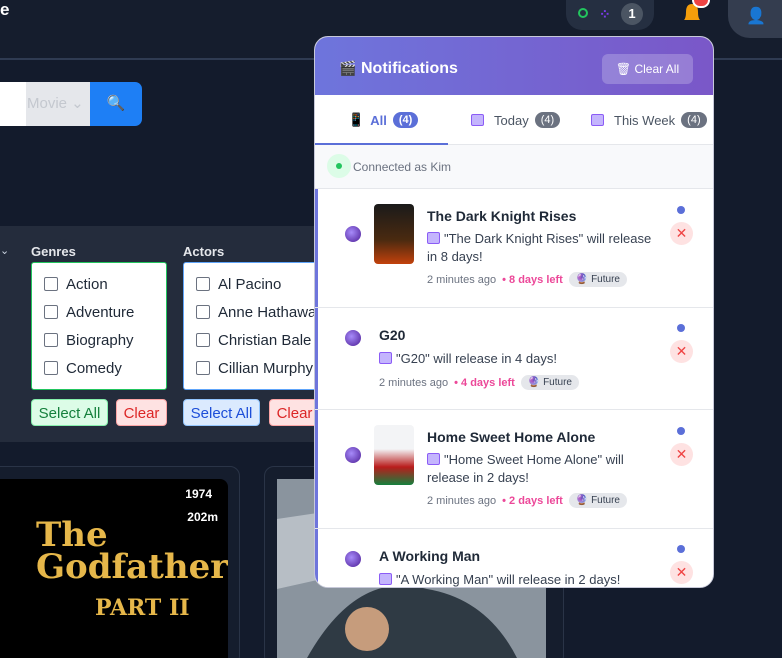 This screenshot has width=782, height=658. I want to click on days-left: • 8 days left, so click(532, 279).